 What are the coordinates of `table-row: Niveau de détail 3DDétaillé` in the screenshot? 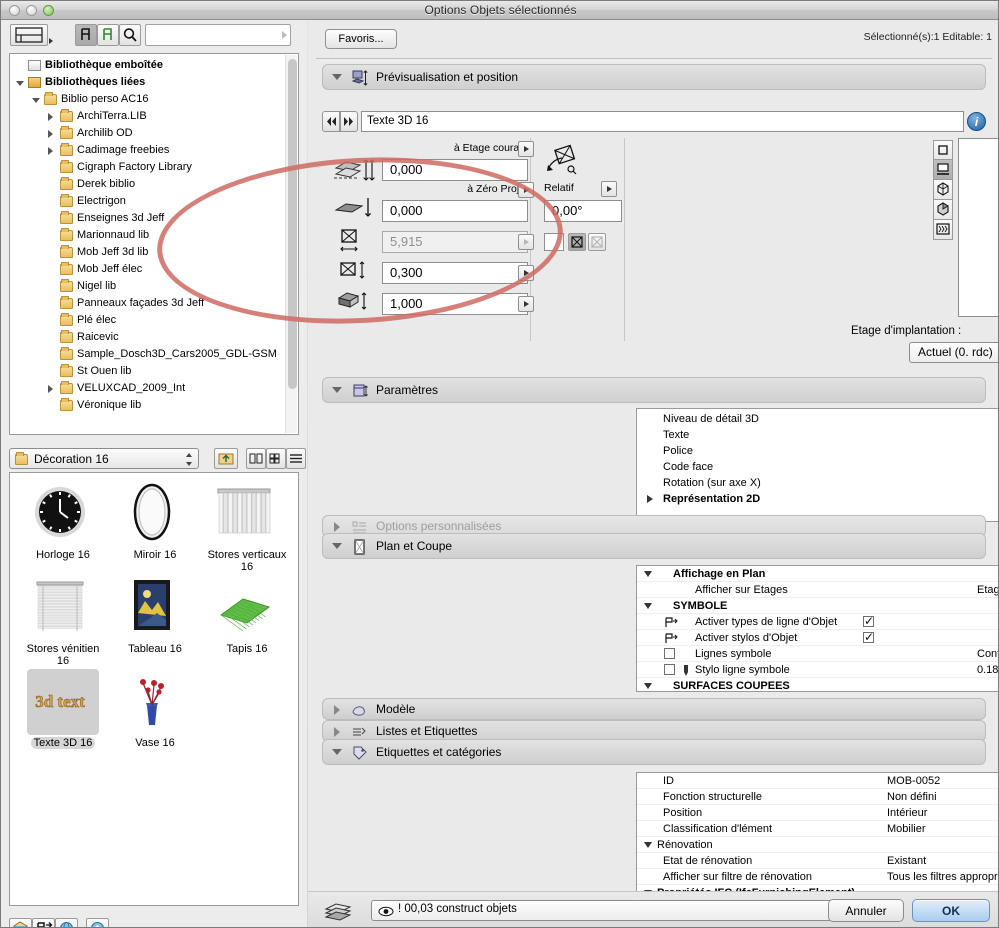 It's located at (817, 419).